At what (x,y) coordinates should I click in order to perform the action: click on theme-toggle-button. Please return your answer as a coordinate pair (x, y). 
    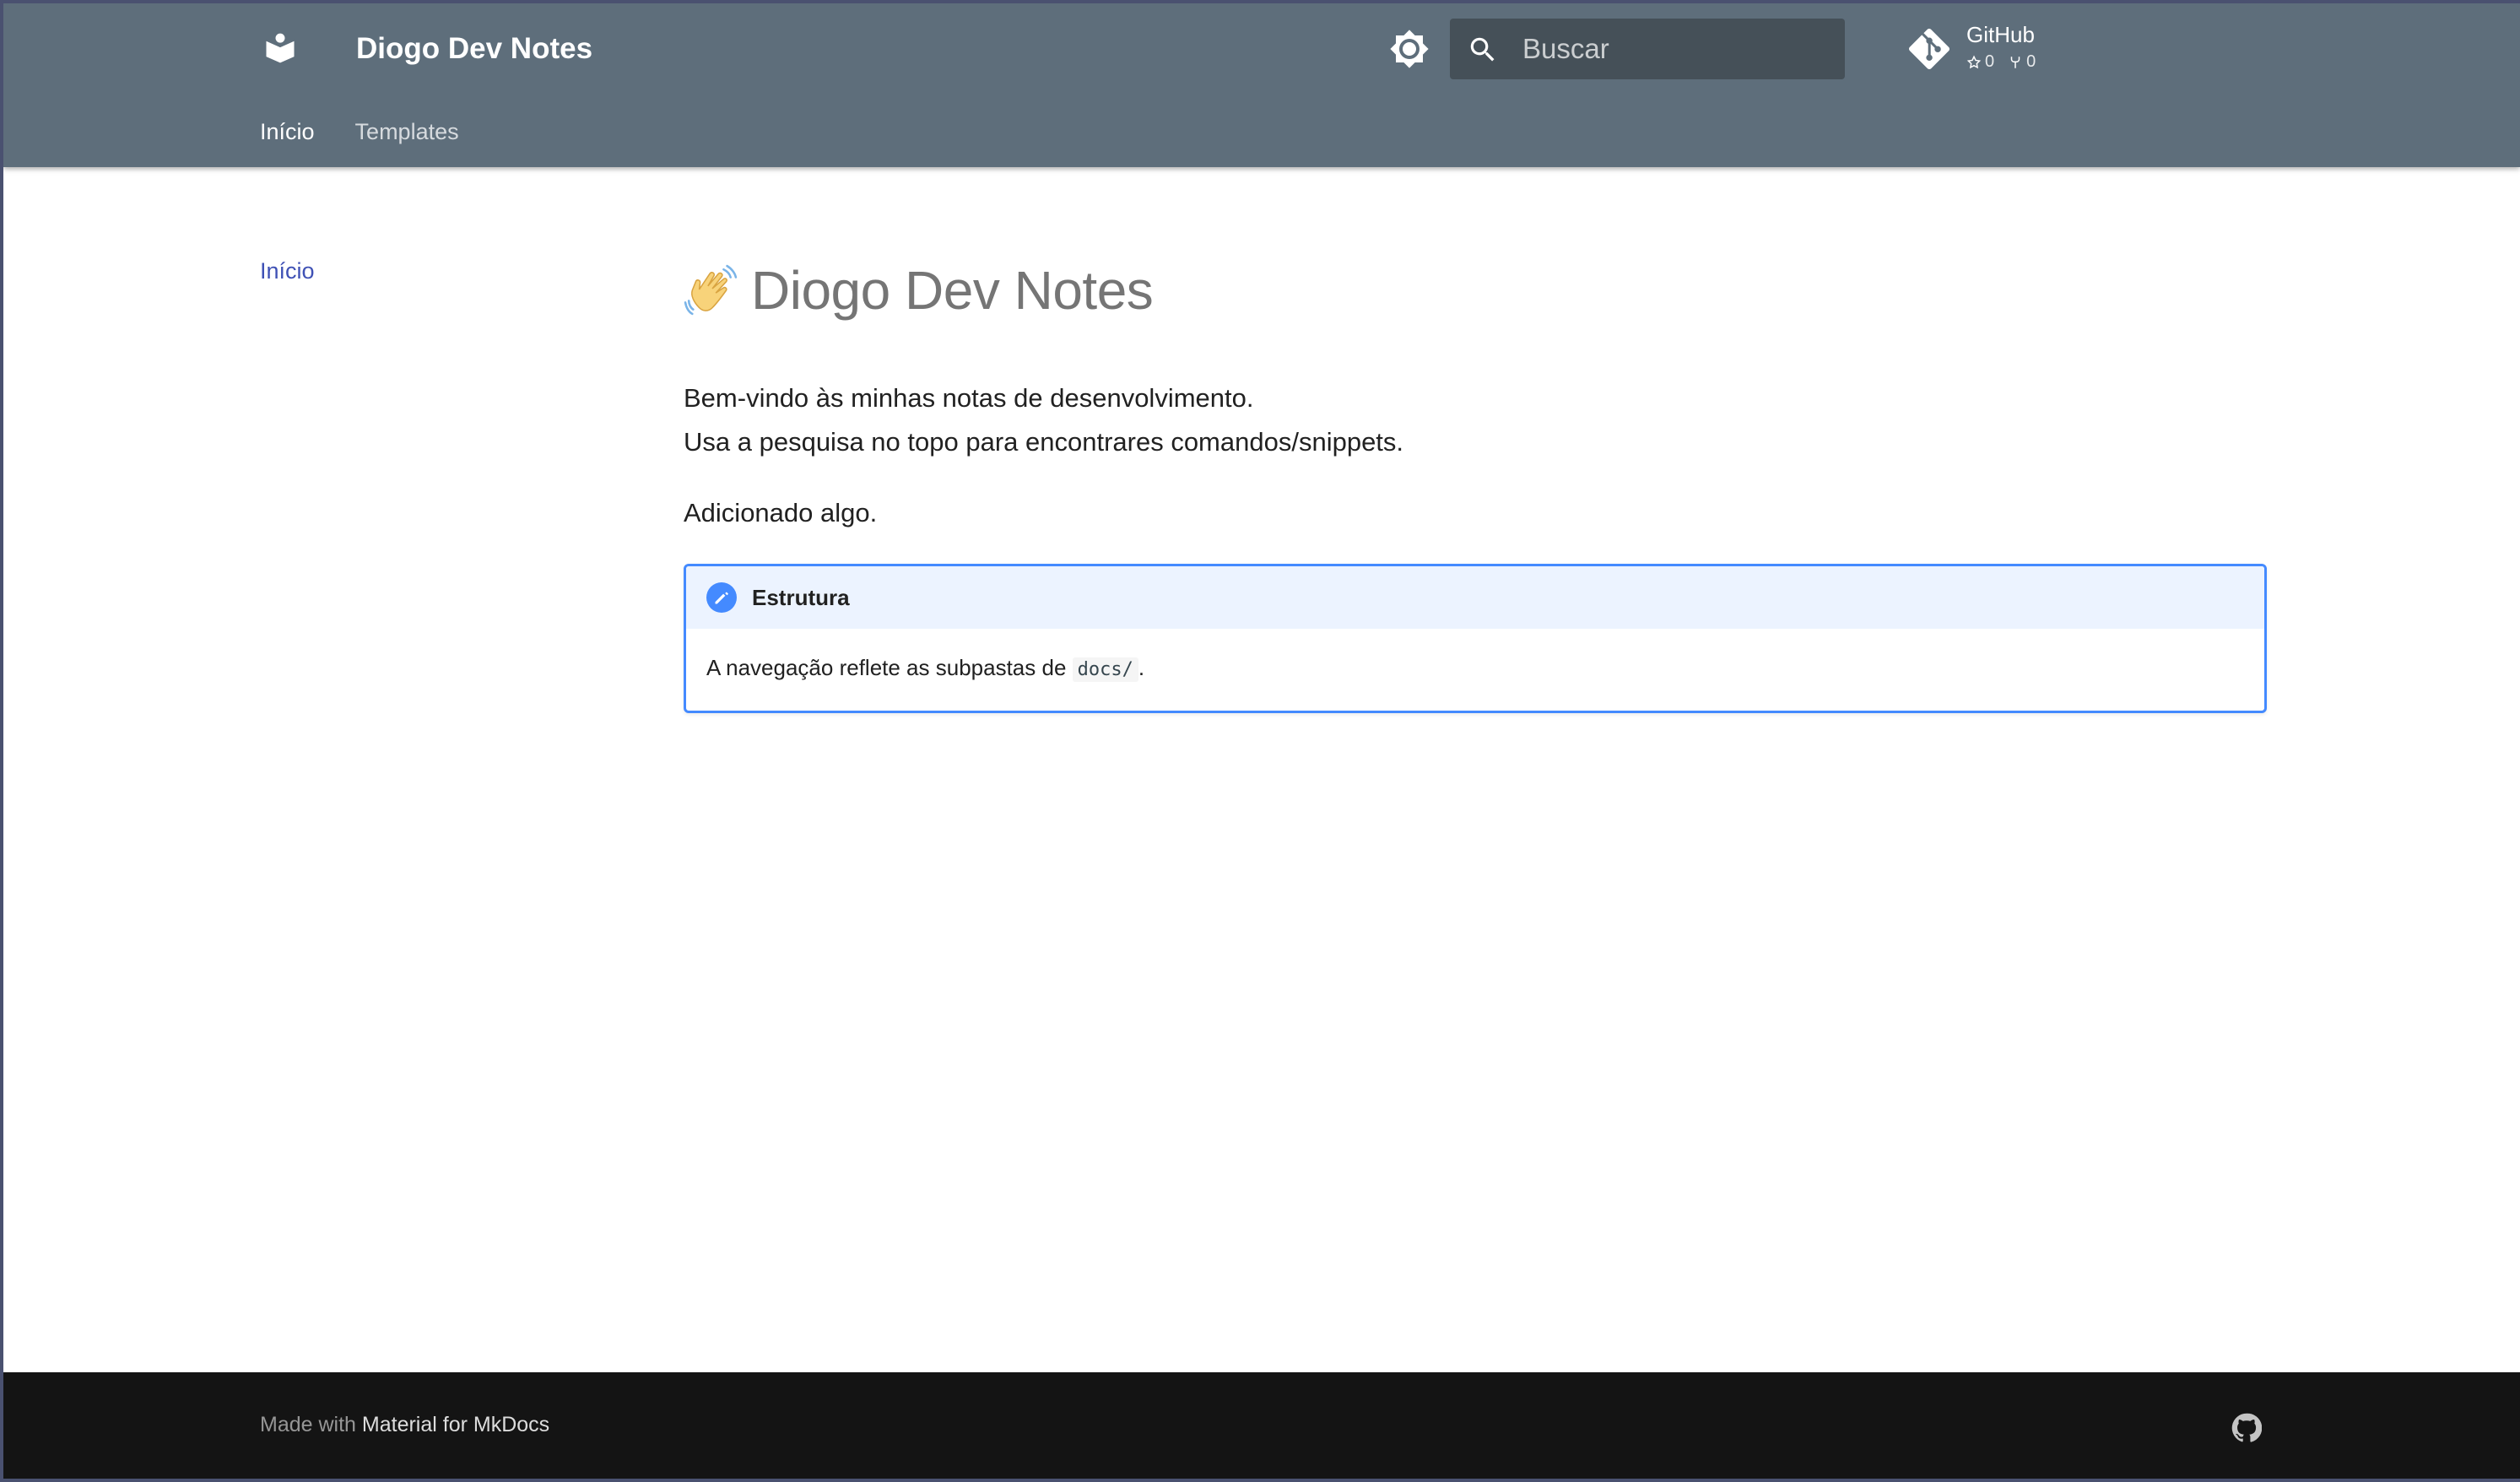
    Looking at the image, I should click on (1409, 49).